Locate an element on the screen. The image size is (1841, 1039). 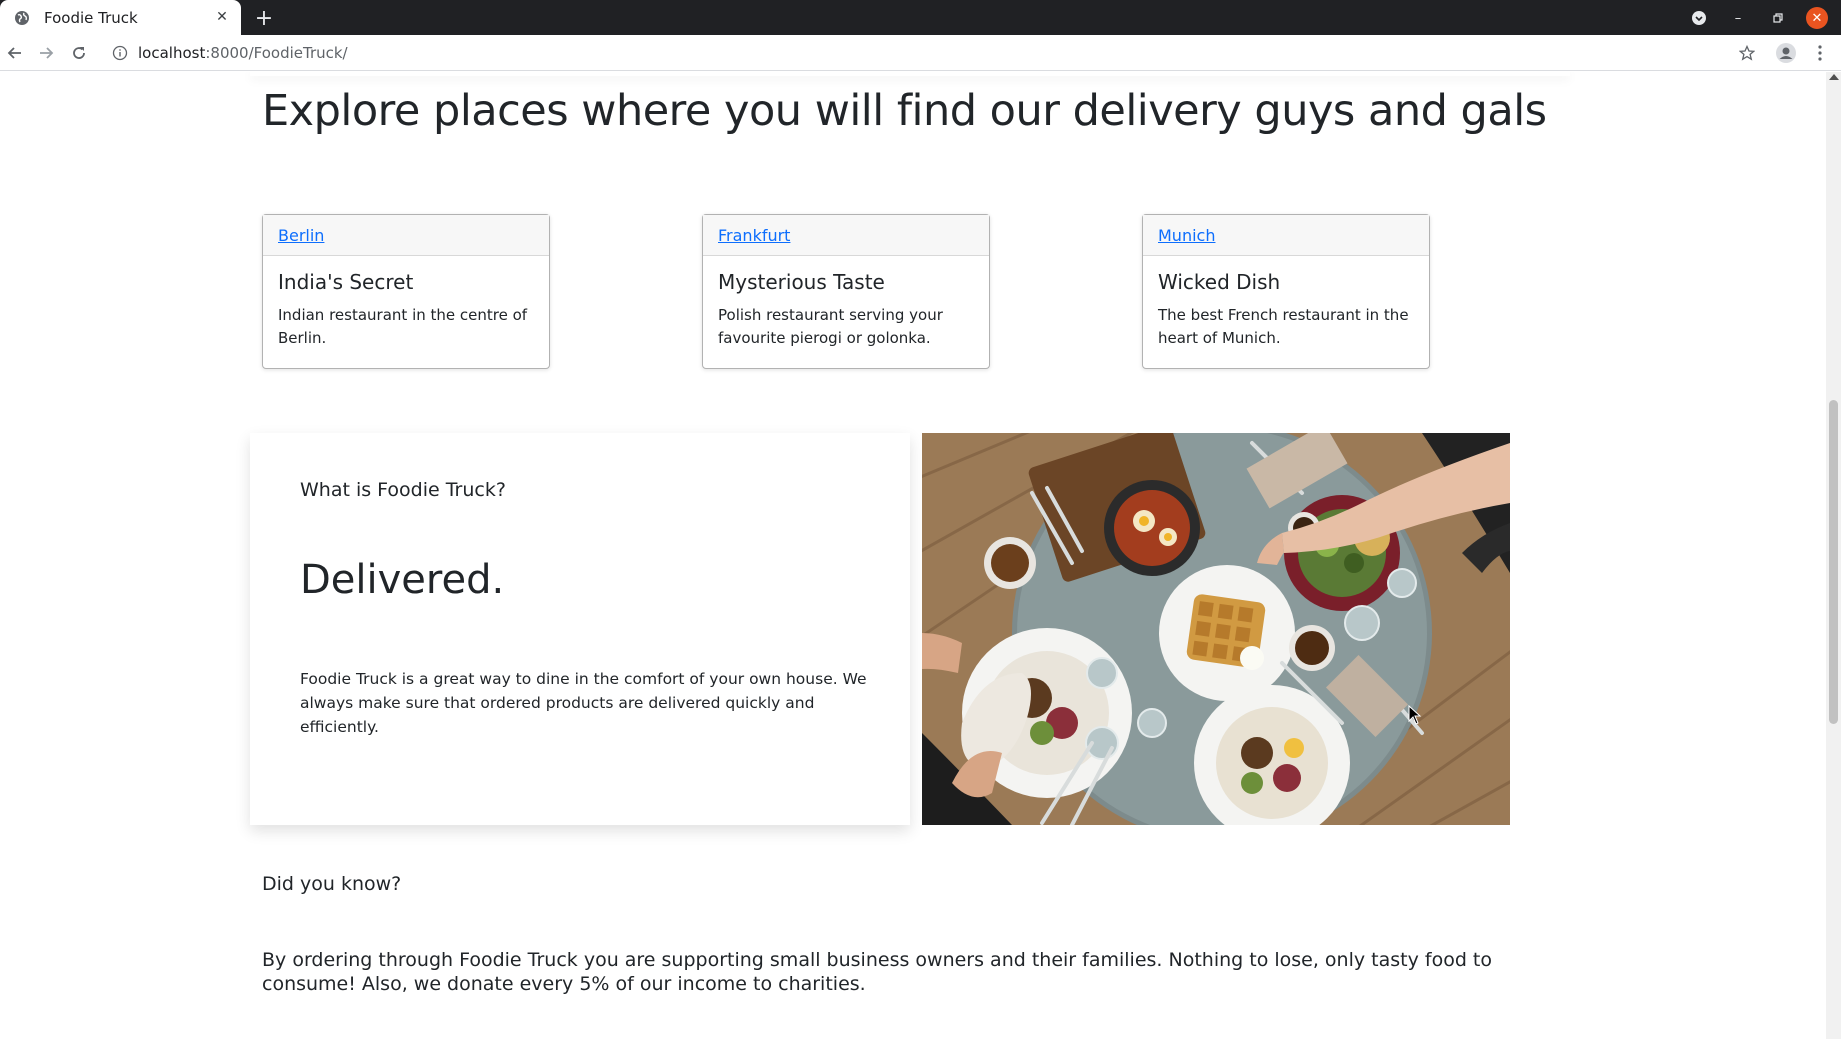
card-header: Munich is located at coordinates (1286, 235).